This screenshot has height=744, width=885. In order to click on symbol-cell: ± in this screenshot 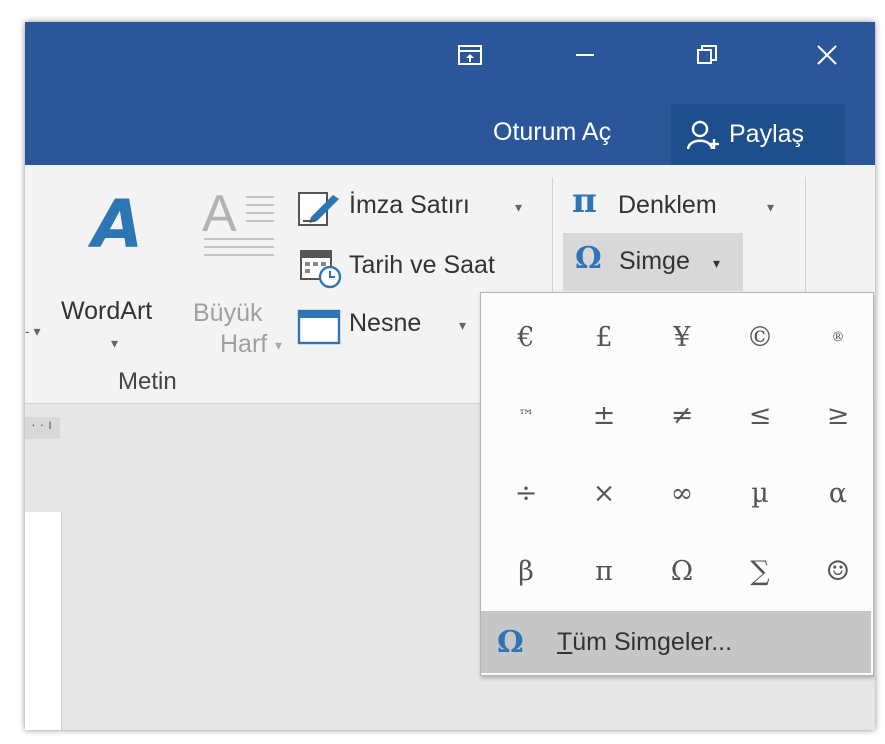, I will do `click(604, 415)`.